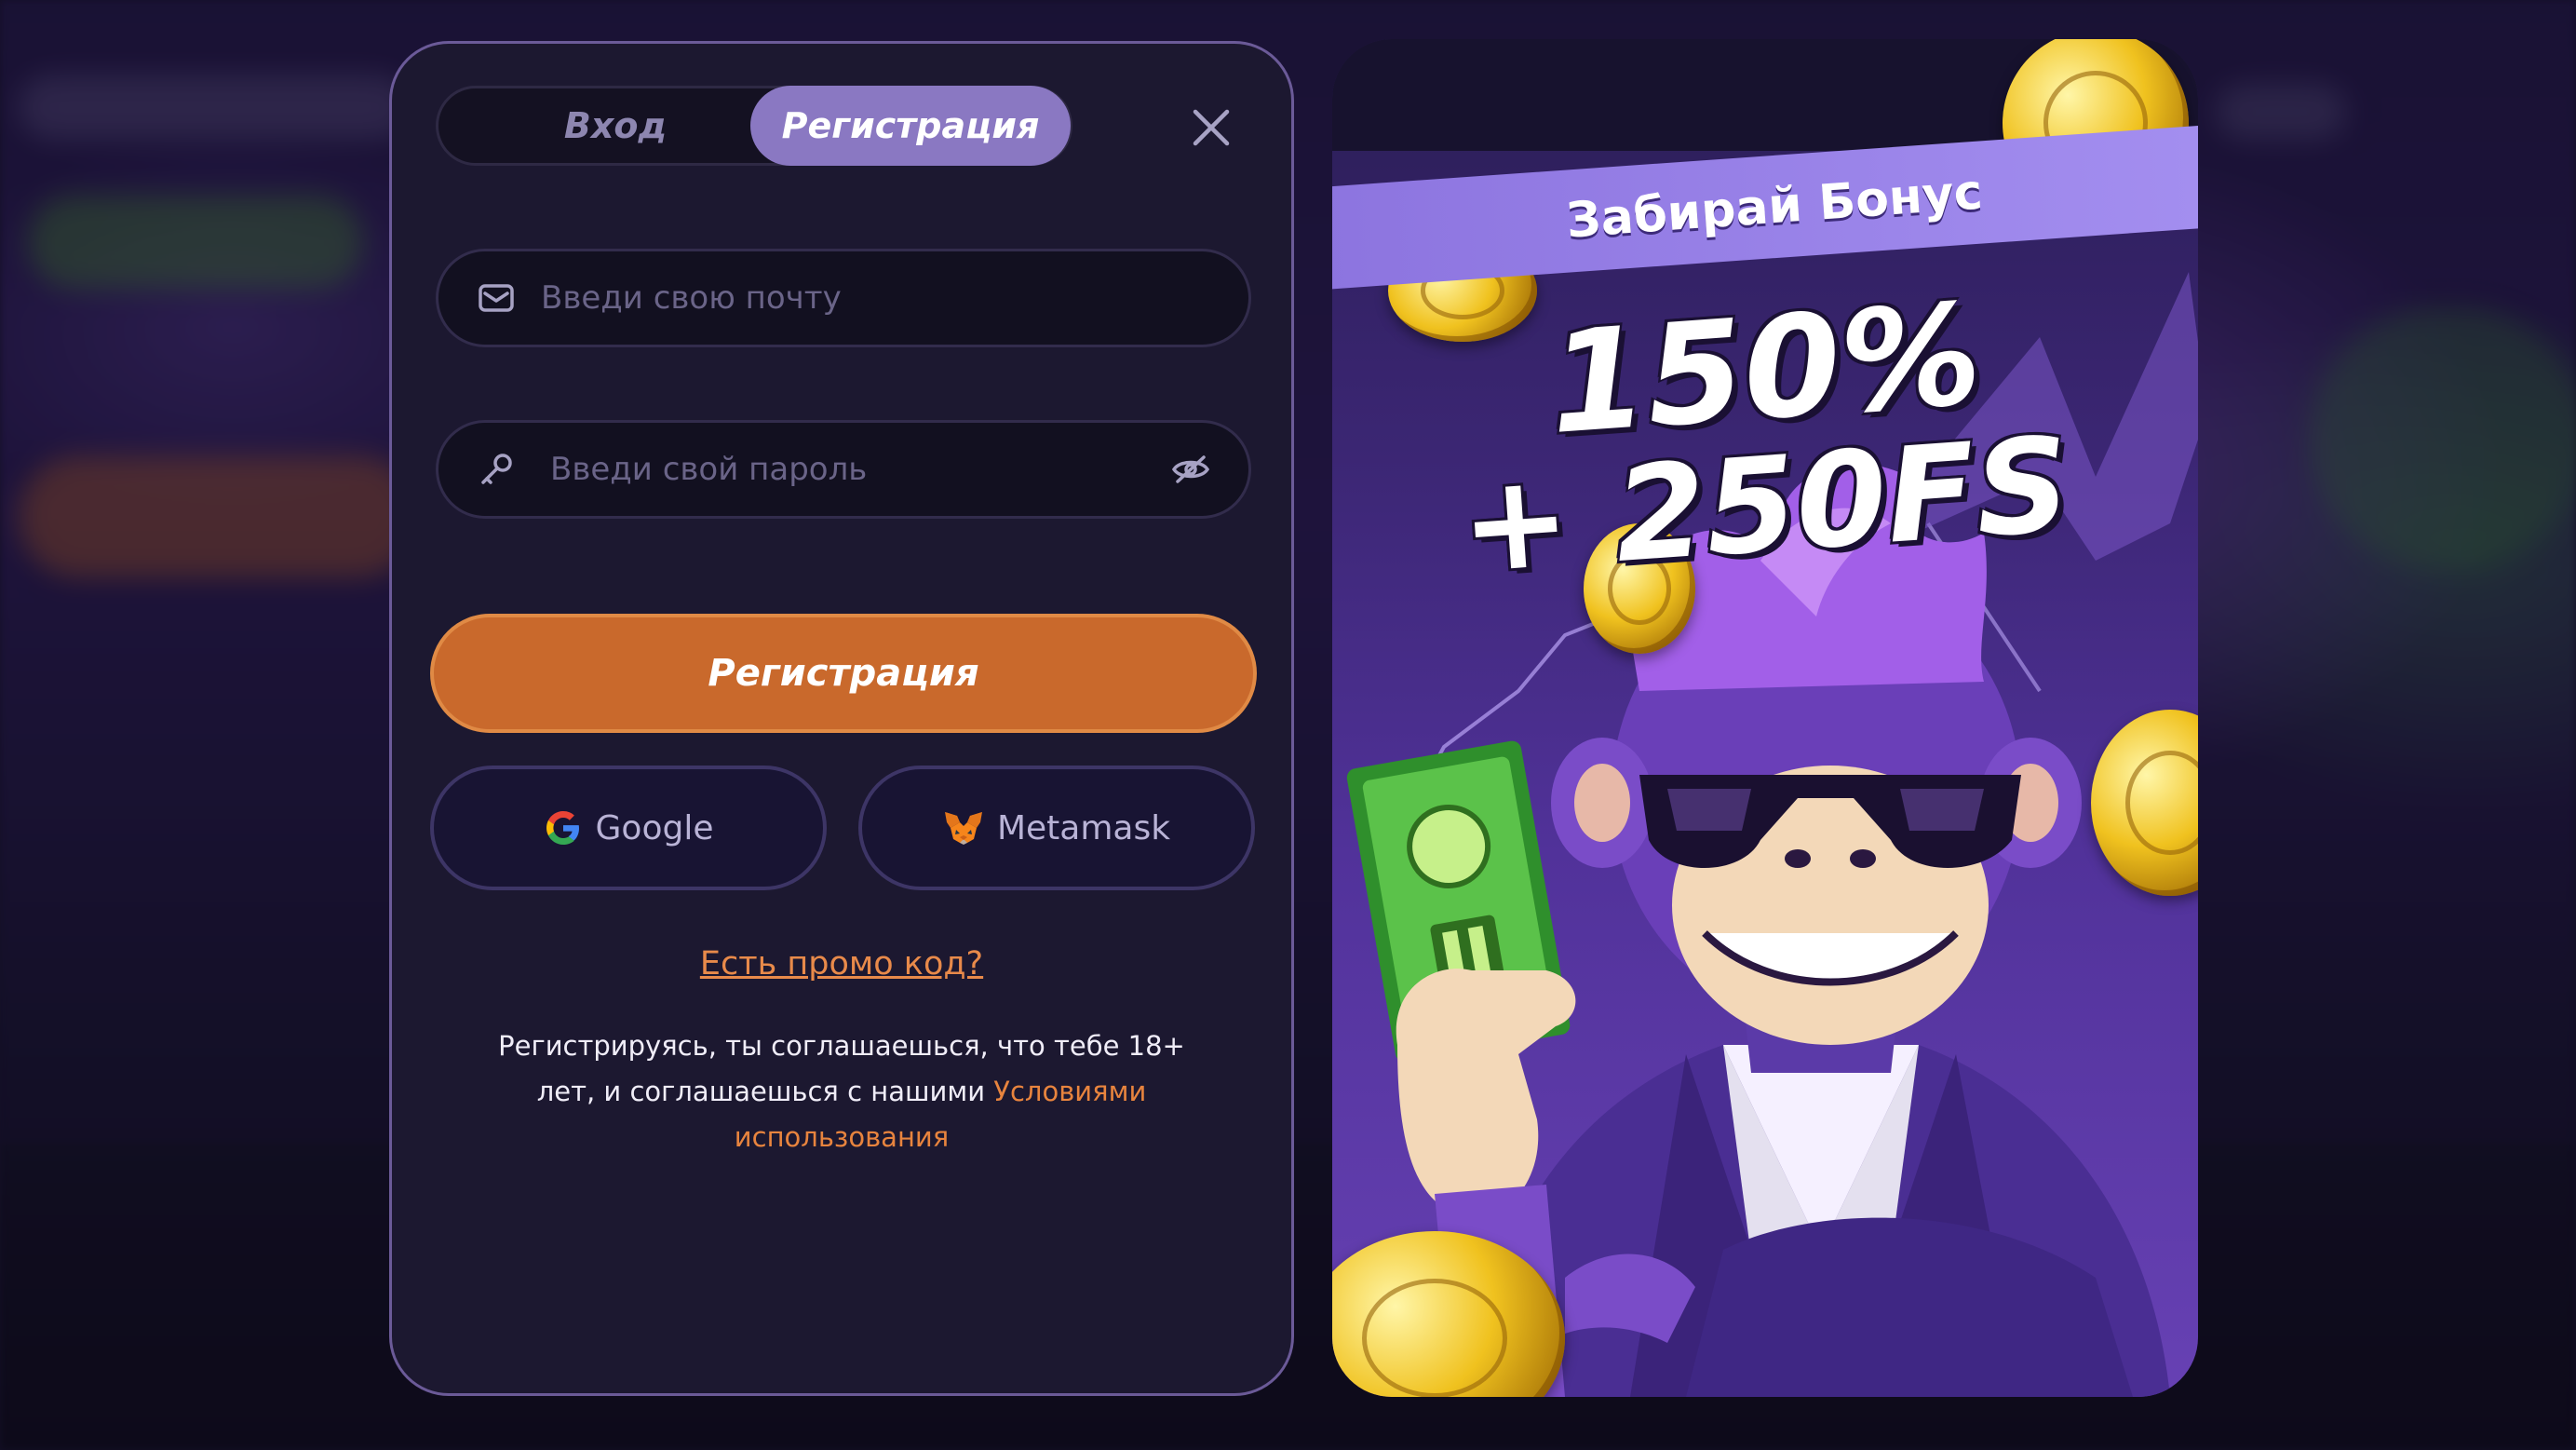 The width and height of the screenshot is (2576, 1450). I want to click on metamask-label: Metamask, so click(1083, 828).